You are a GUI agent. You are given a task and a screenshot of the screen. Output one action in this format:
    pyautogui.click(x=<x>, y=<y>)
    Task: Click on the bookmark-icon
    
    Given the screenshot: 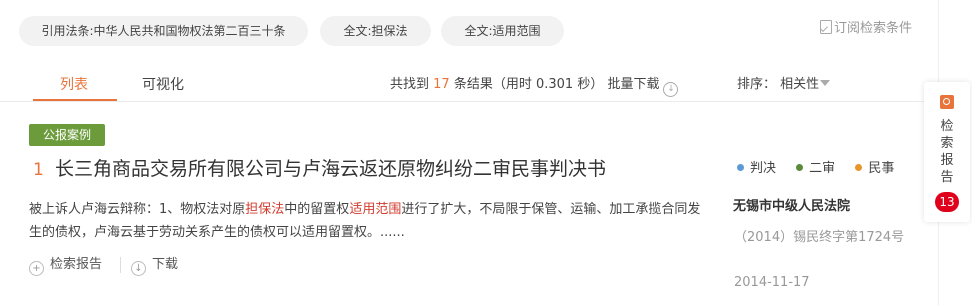 What is the action you would take?
    pyautogui.click(x=826, y=27)
    